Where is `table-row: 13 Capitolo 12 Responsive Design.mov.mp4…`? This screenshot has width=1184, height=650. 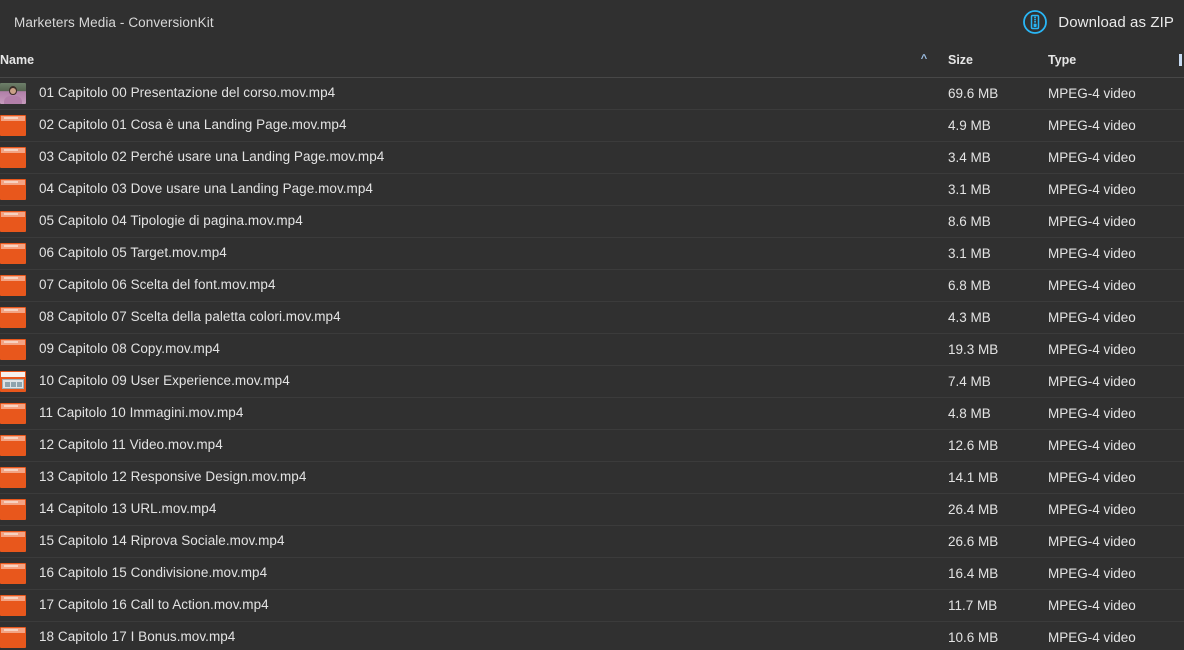
table-row: 13 Capitolo 12 Responsive Design.mov.mp4… is located at coordinates (592, 477).